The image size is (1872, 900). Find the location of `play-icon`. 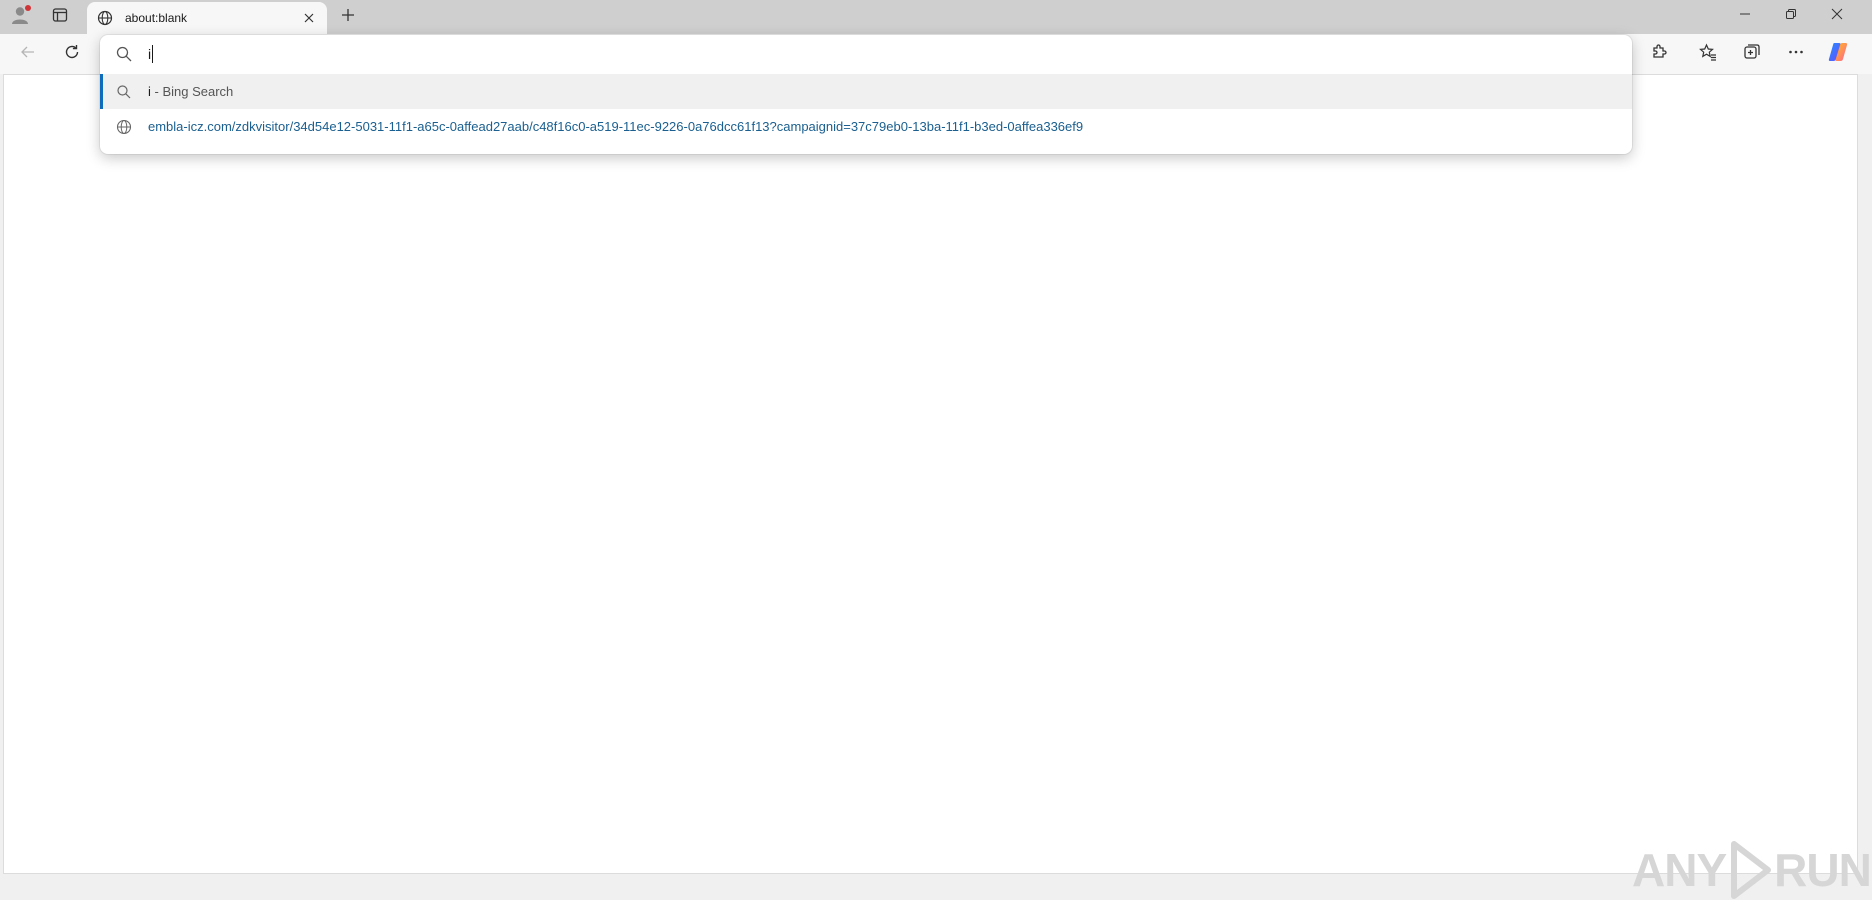

play-icon is located at coordinates (1750, 870).